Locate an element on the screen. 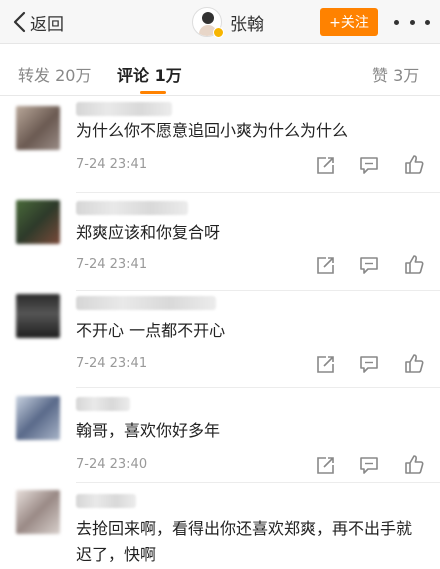  tab-likes: 赞 3万 is located at coordinates (395, 74).